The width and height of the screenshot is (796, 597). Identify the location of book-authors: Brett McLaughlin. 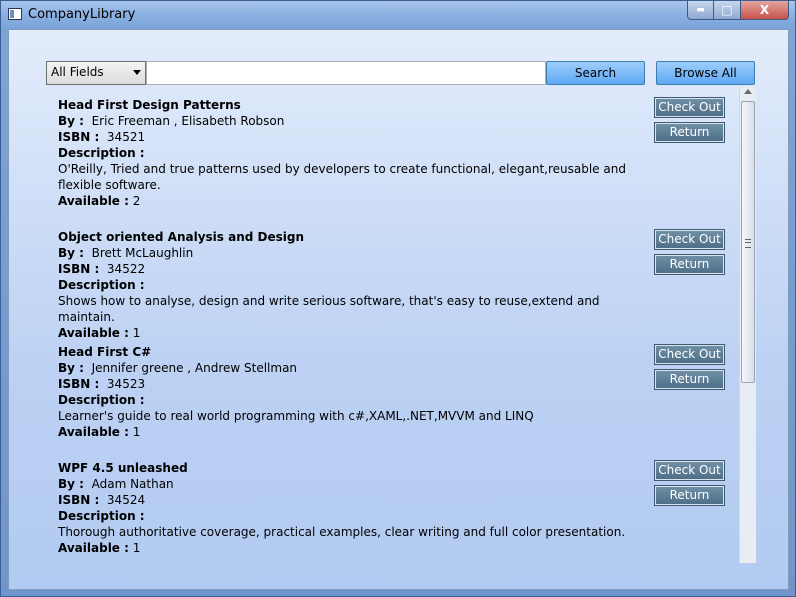
(142, 253).